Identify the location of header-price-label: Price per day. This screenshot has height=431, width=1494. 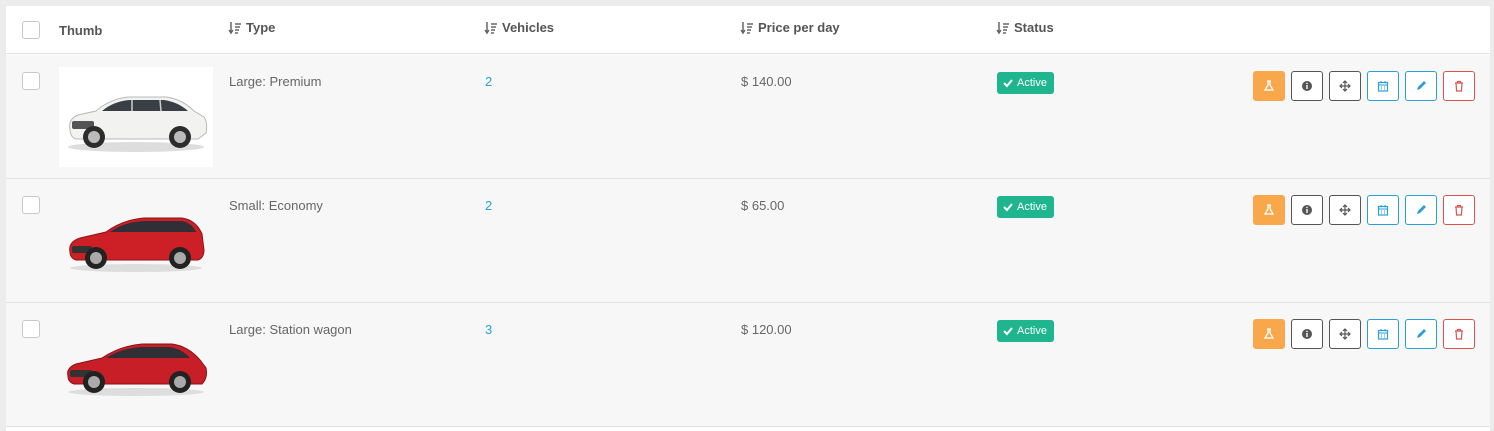
(799, 27).